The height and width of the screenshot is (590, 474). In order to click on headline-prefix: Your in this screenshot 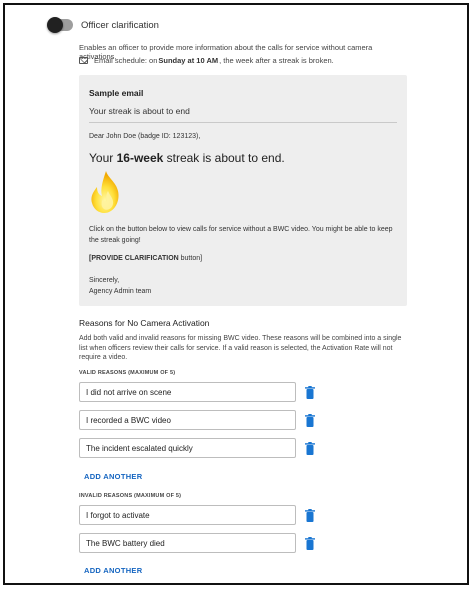, I will do `click(103, 158)`.